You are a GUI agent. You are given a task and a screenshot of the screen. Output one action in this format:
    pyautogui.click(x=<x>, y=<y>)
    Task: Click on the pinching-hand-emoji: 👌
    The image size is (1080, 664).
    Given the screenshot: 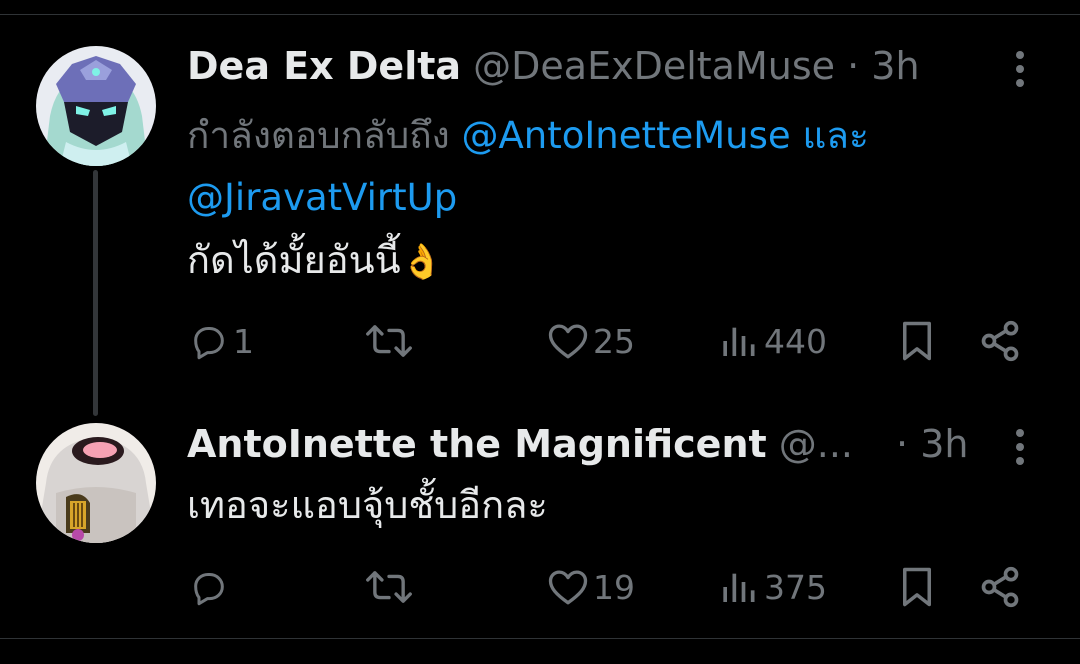 What is the action you would take?
    pyautogui.click(x=421, y=262)
    